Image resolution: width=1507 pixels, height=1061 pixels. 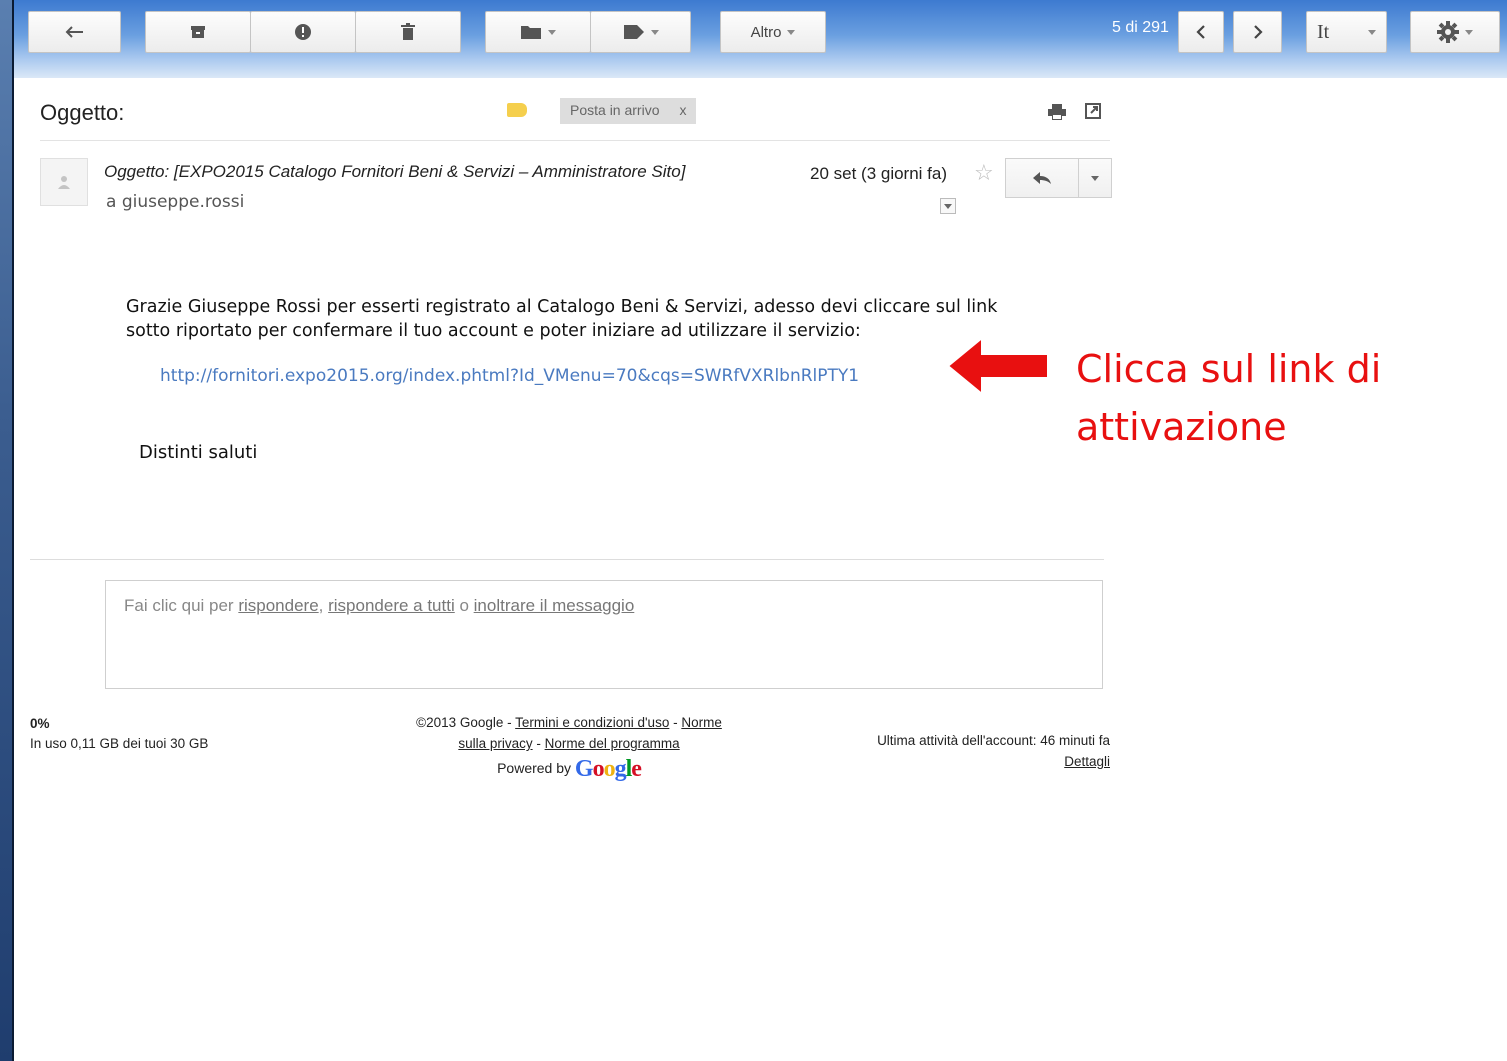 What do you see at coordinates (592, 722) in the screenshot?
I see `terms-link: Termini e condizioni d'uso` at bounding box center [592, 722].